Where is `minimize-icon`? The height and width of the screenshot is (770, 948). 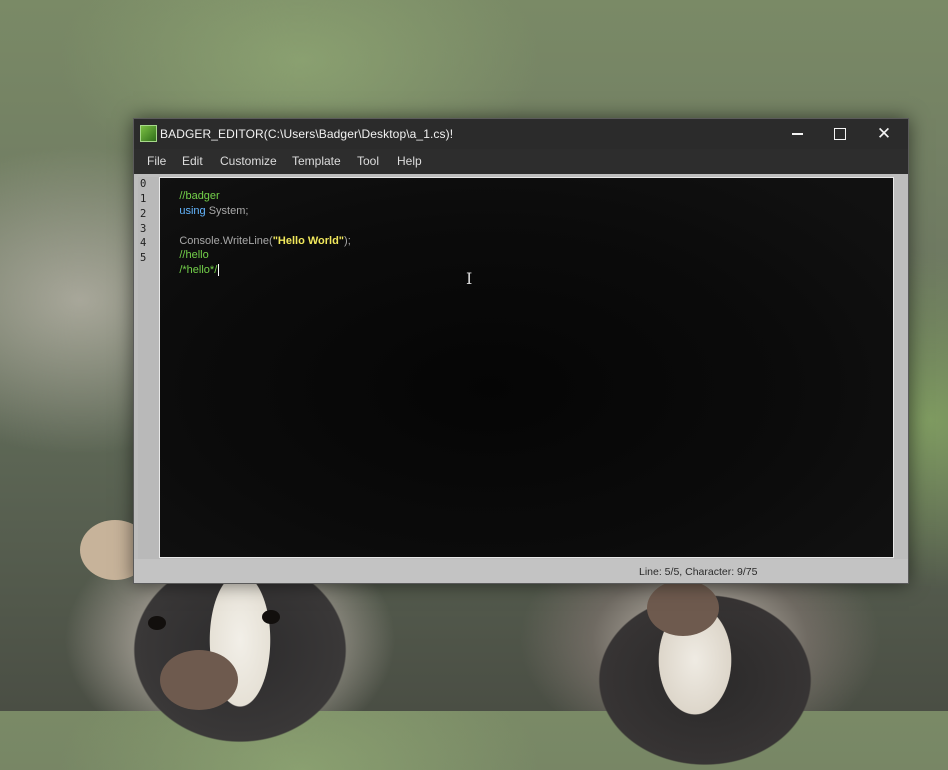 minimize-icon is located at coordinates (797, 134).